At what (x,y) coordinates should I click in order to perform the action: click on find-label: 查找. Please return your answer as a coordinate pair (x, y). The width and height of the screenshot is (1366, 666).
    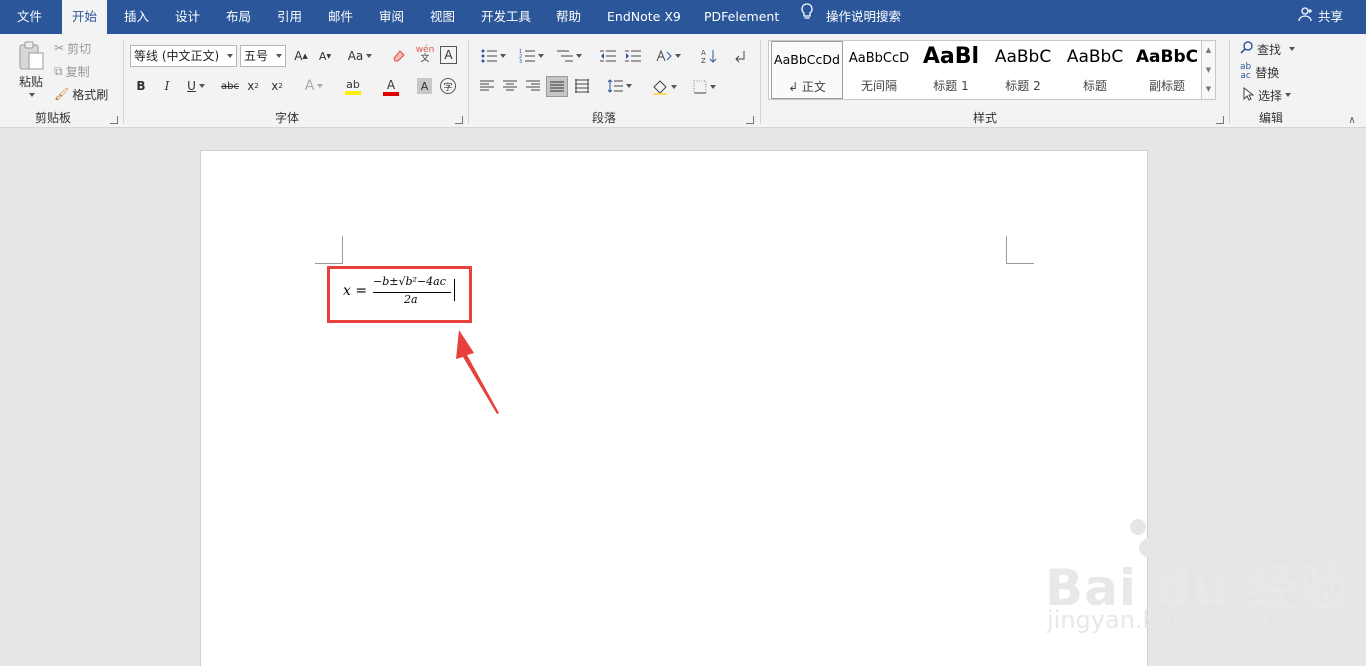
    Looking at the image, I should click on (1269, 49).